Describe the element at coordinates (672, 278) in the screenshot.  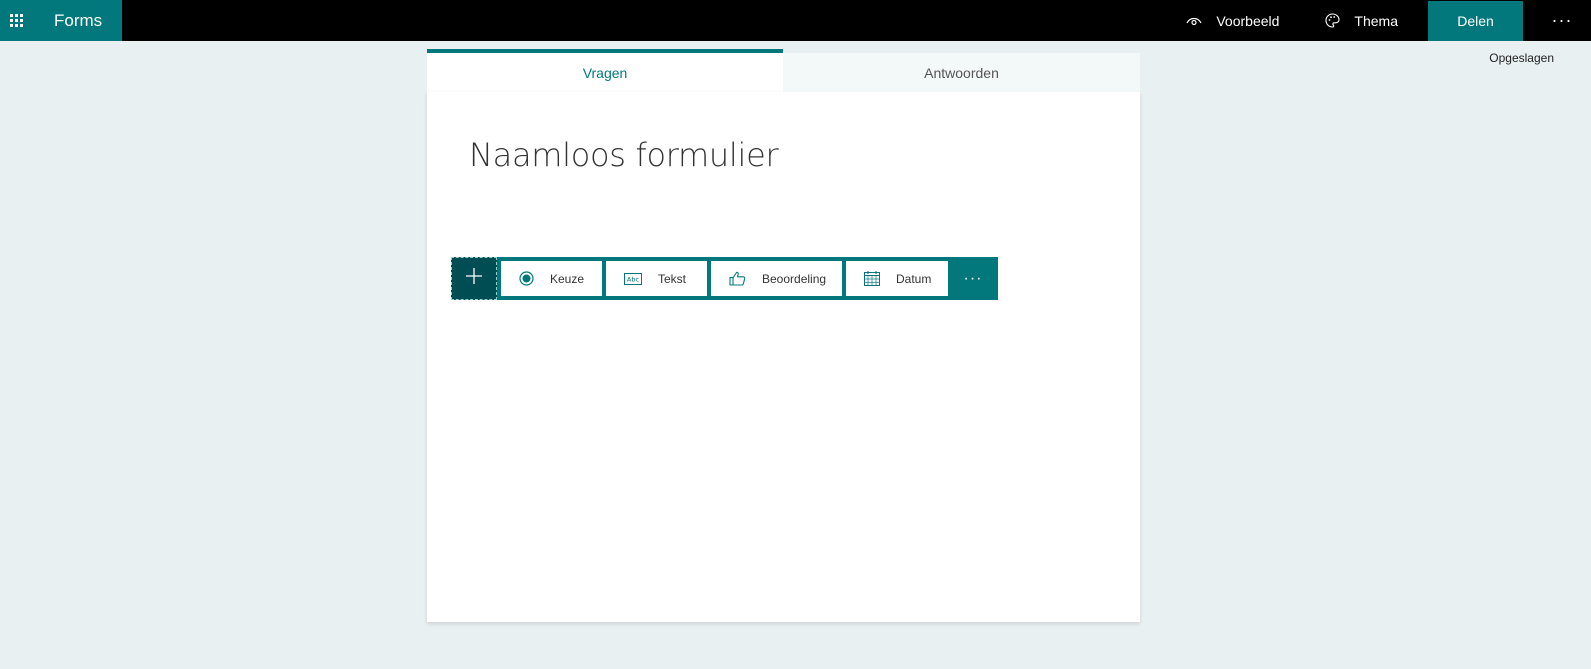
I see `text-label: Tekst` at that location.